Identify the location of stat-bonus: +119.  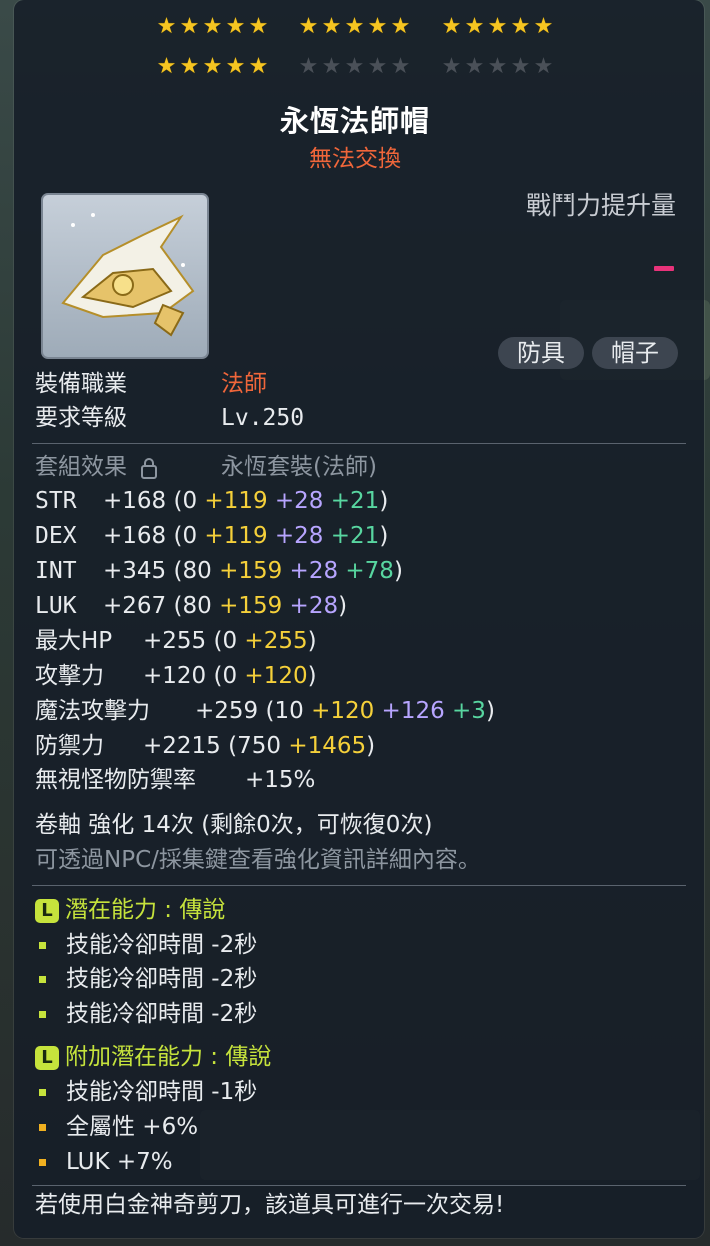
(236, 536).